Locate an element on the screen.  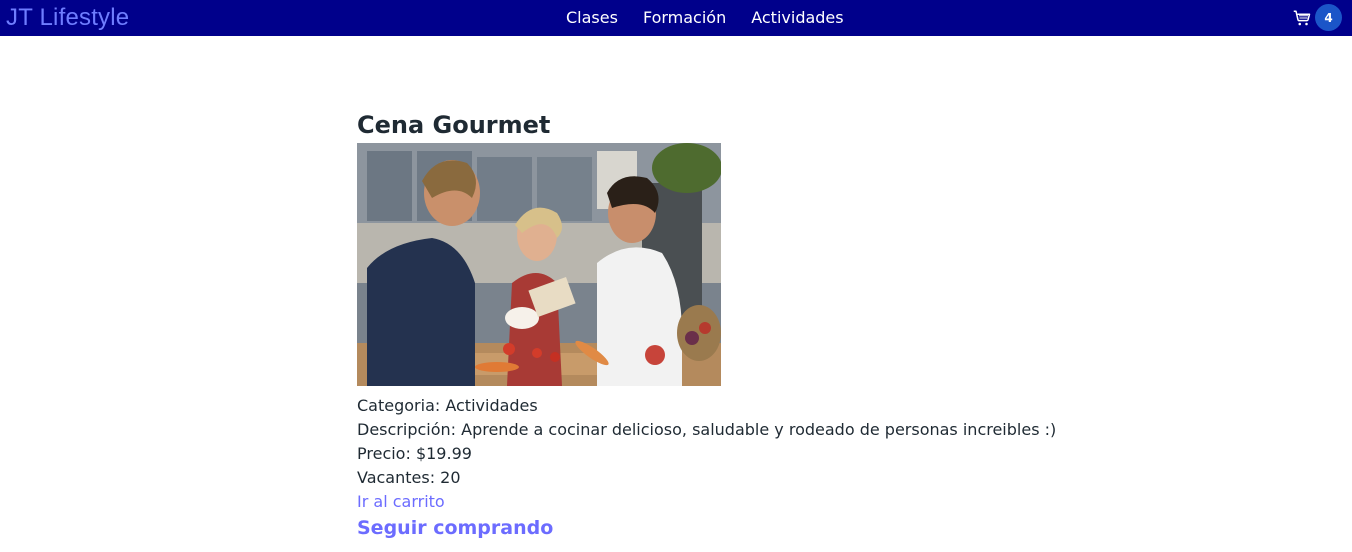
nav-link-formacion: Formación is located at coordinates (684, 18).